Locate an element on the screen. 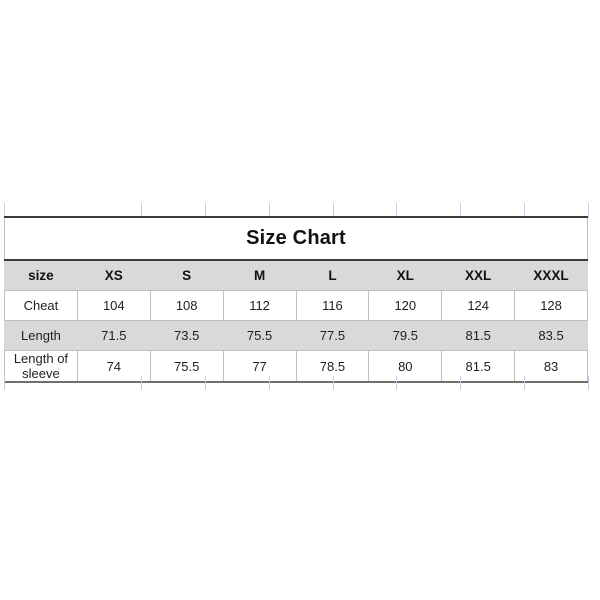  cell-cheat-xxxl: 128 is located at coordinates (551, 305).